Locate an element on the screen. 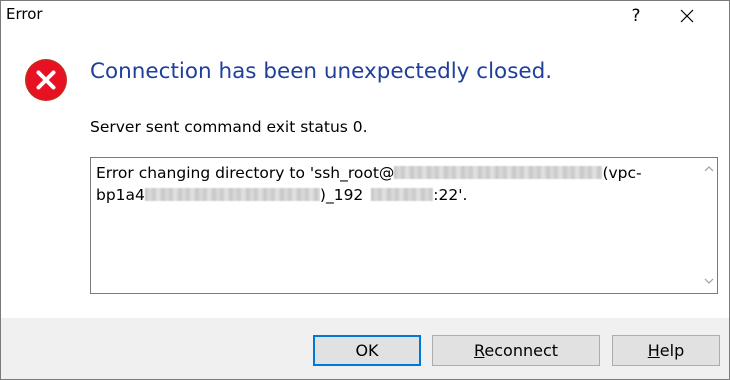 The width and height of the screenshot is (730, 380). ok-button: OK is located at coordinates (367, 350).